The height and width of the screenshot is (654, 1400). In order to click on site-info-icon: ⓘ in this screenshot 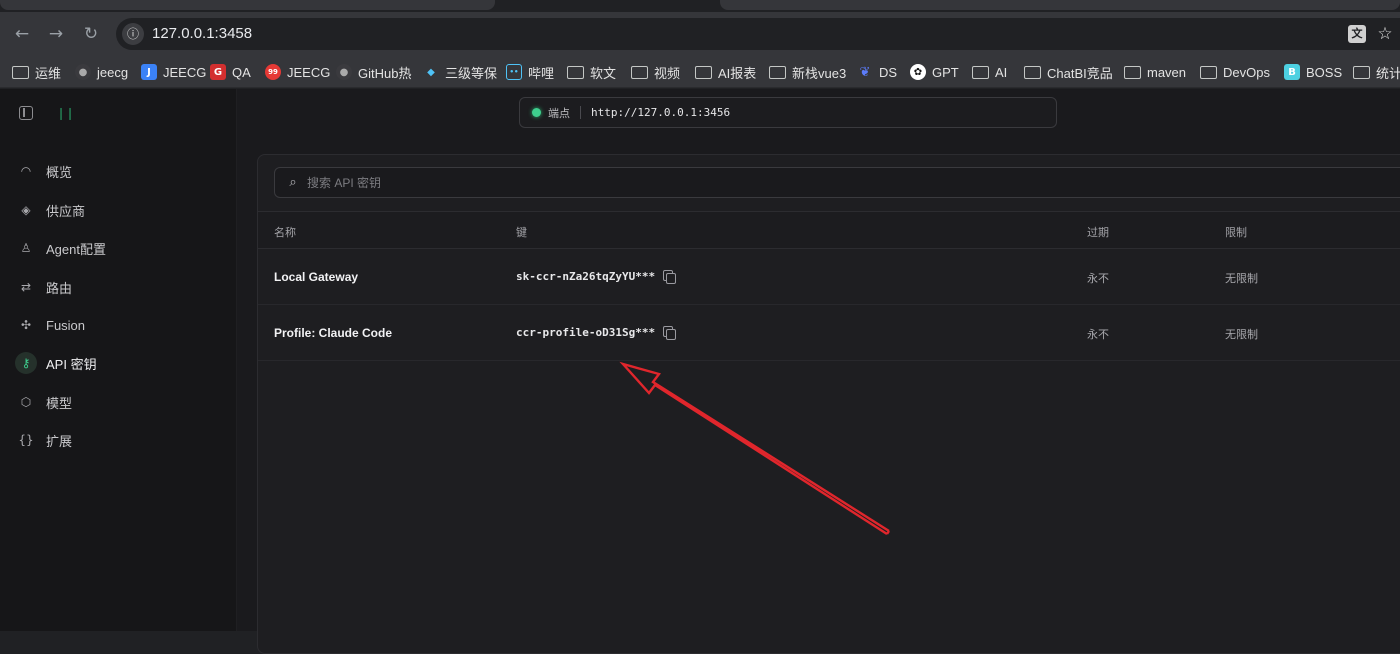, I will do `click(133, 34)`.